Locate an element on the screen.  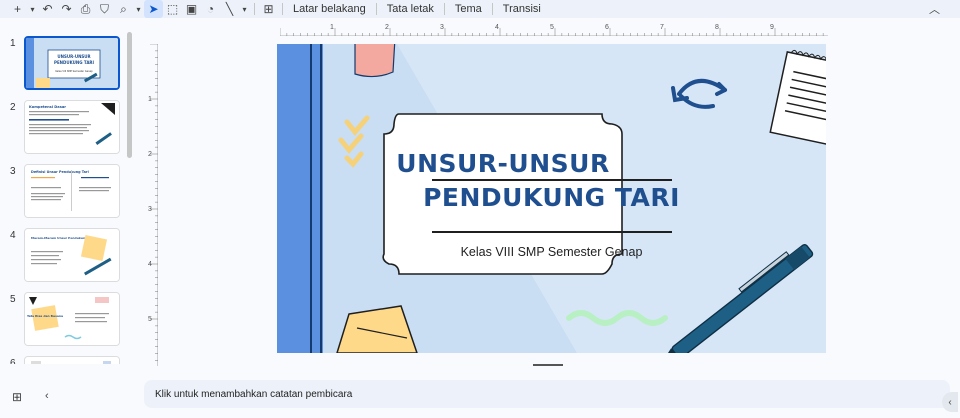
zoom-icon: ⌕ is located at coordinates (123, 9).